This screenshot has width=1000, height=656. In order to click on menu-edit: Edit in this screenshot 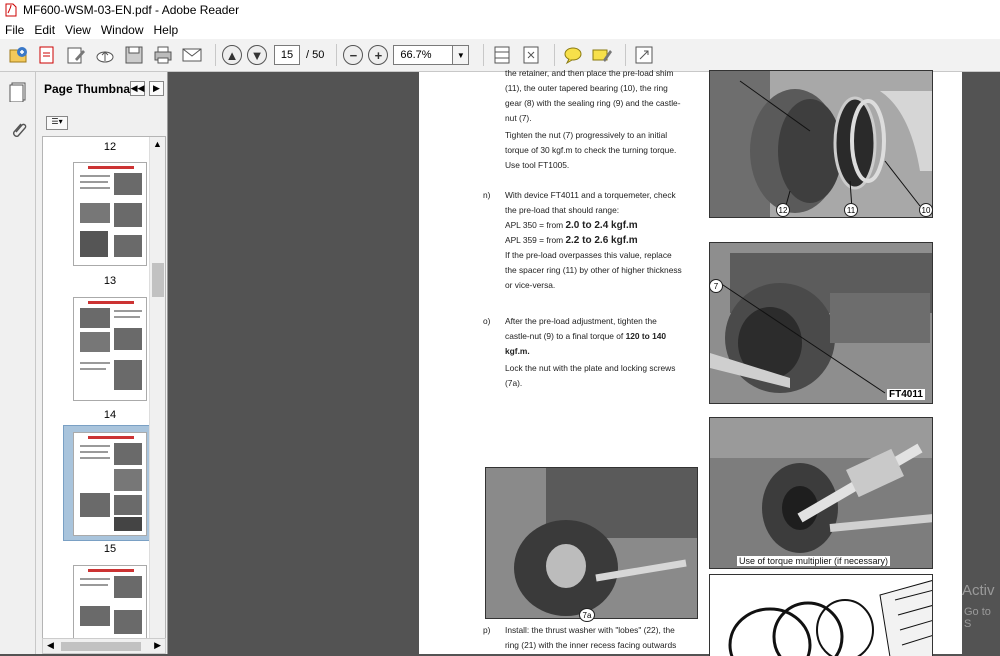, I will do `click(44, 30)`.